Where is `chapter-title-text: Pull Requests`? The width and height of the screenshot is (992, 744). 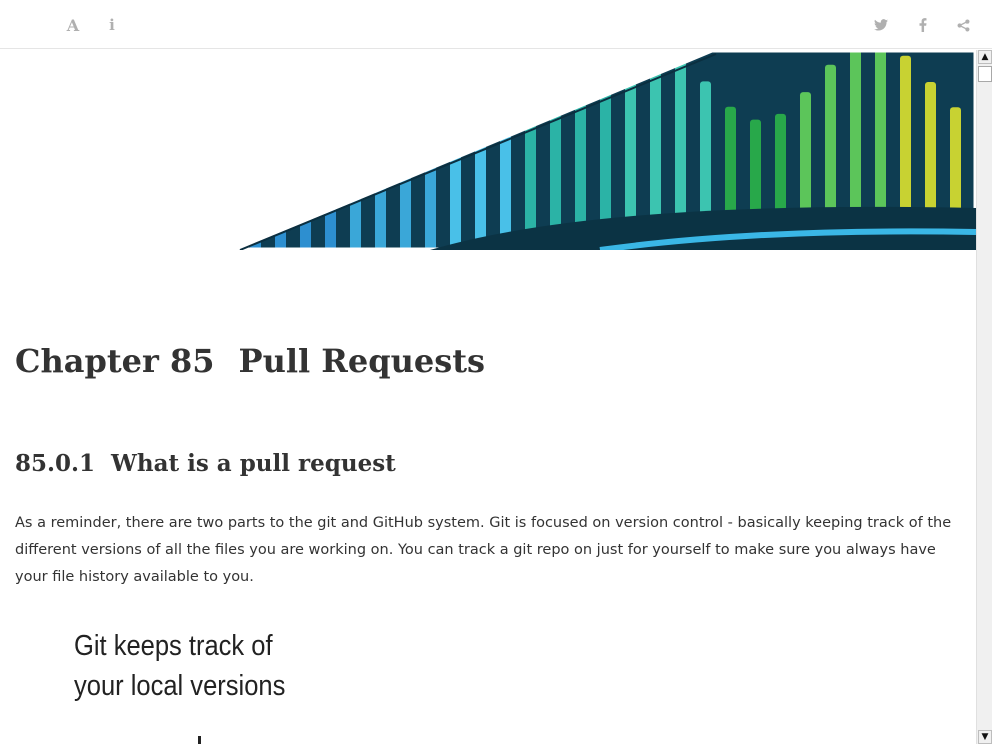
chapter-title-text: Pull Requests is located at coordinates (362, 361).